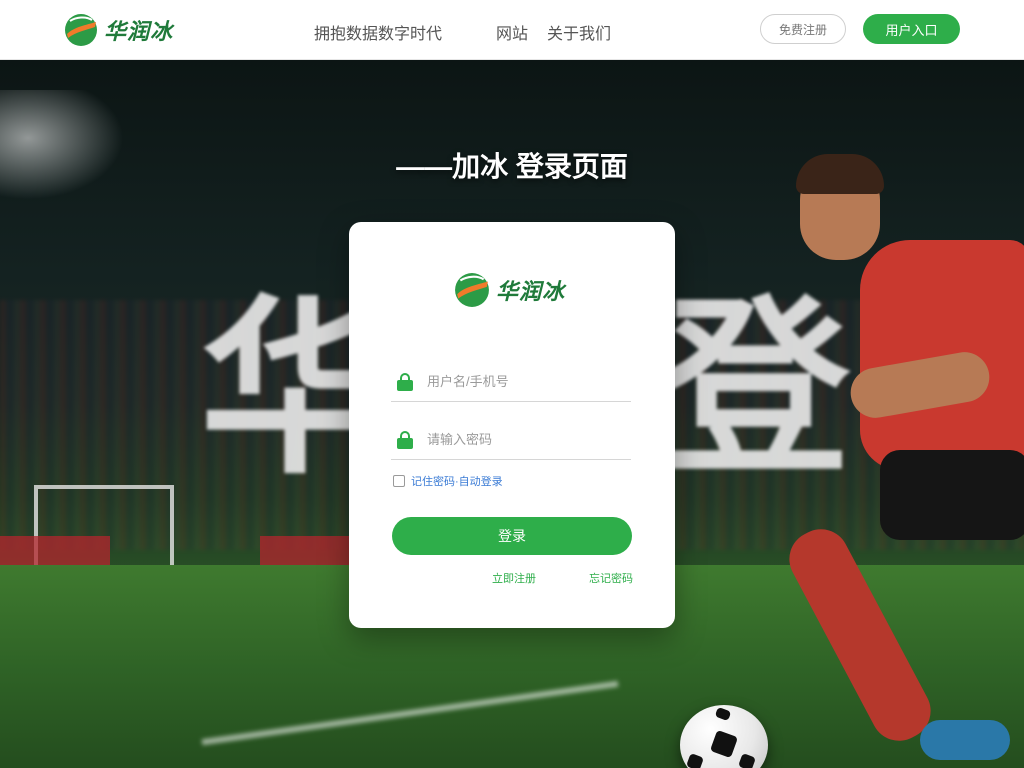  I want to click on card-logo-text: 华润冰, so click(531, 291).